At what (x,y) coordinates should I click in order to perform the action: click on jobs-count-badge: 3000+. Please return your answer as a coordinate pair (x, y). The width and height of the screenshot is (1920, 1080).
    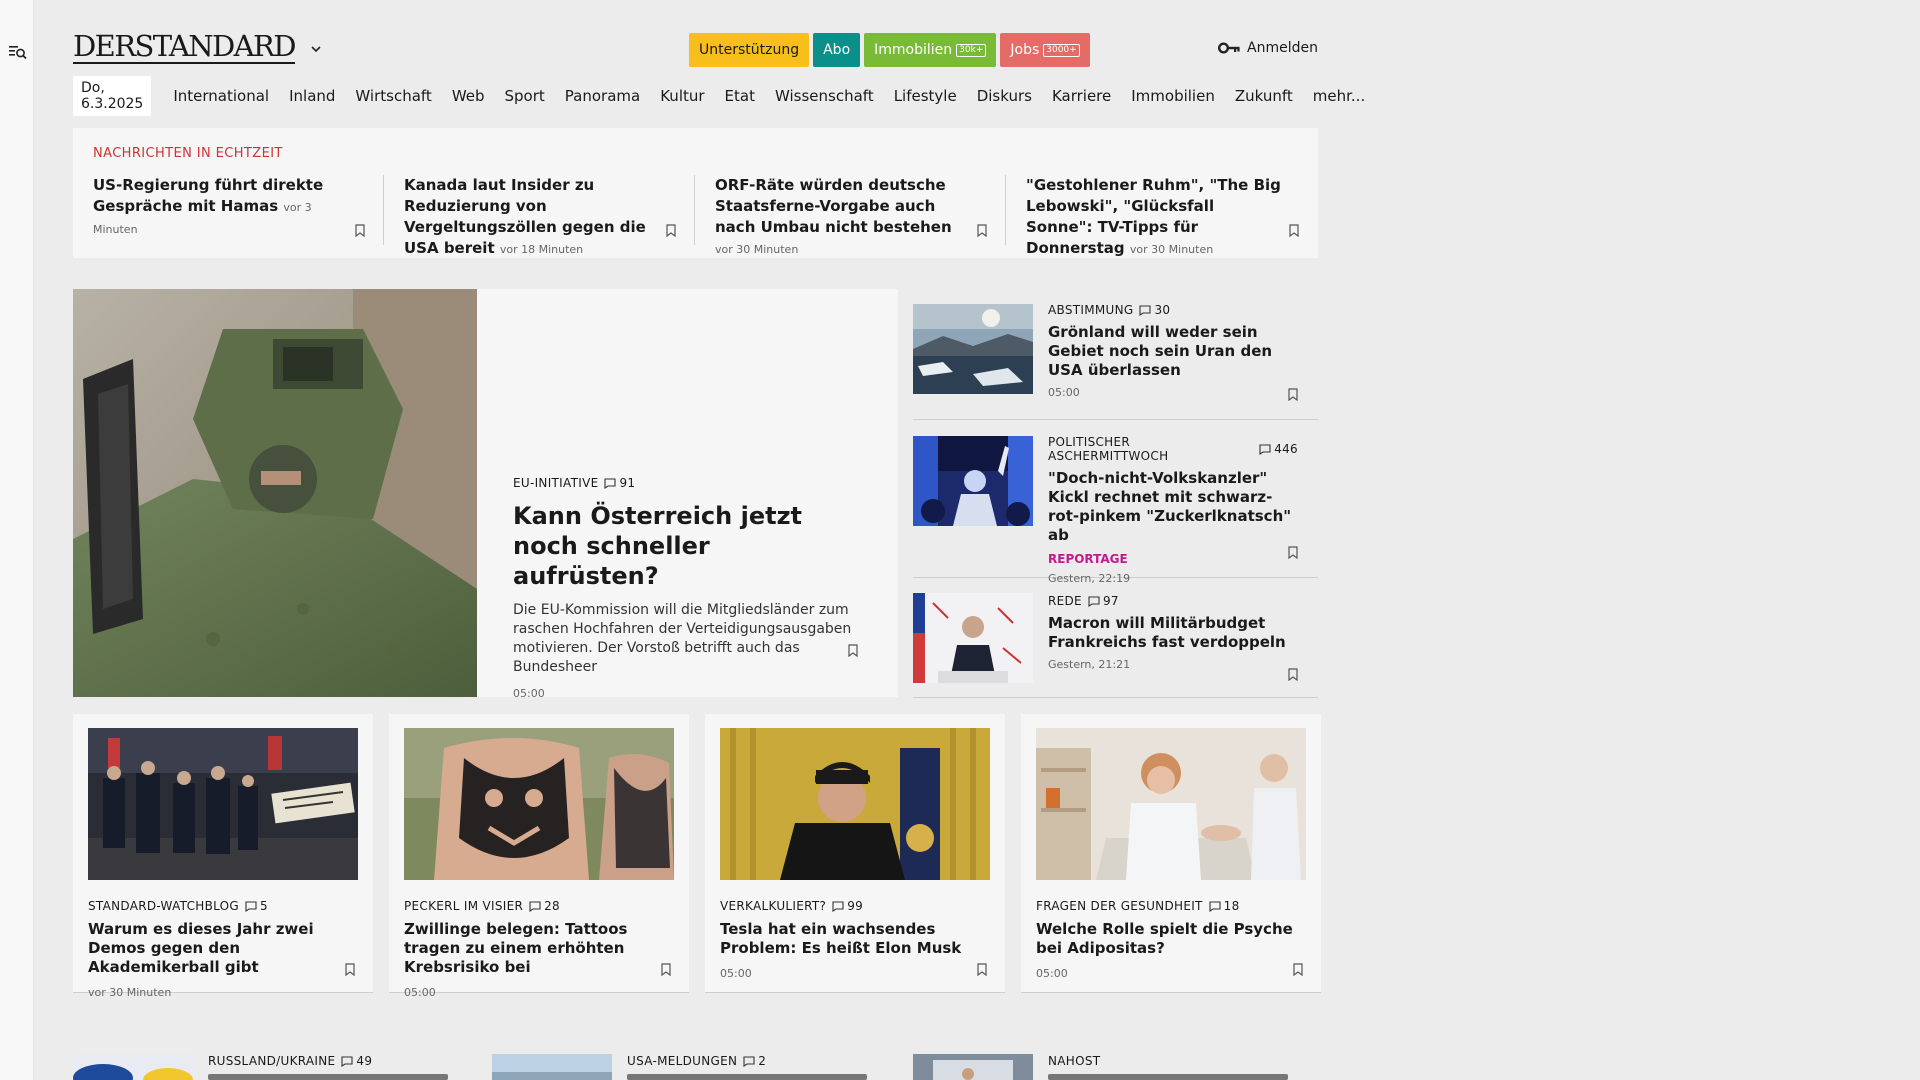
    Looking at the image, I should click on (1061, 50).